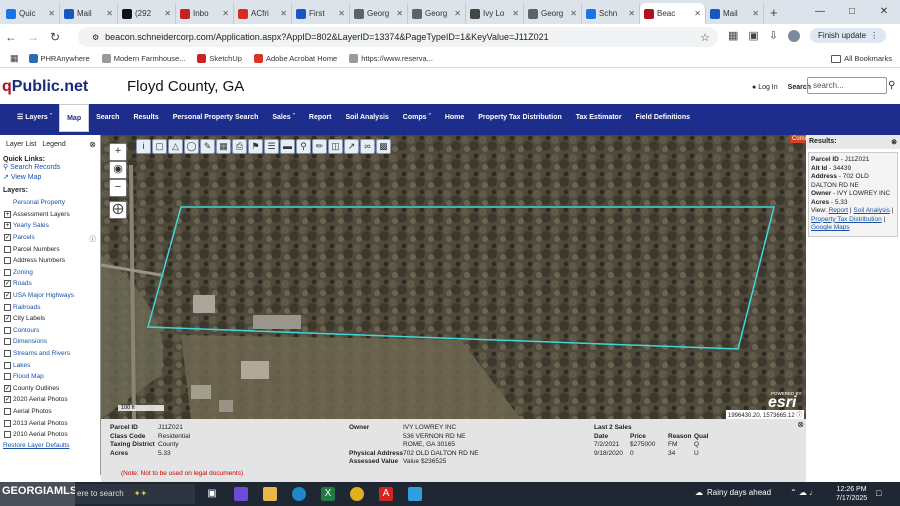 This screenshot has height=506, width=900. I want to click on pencil-icon: ✏, so click(319, 146).